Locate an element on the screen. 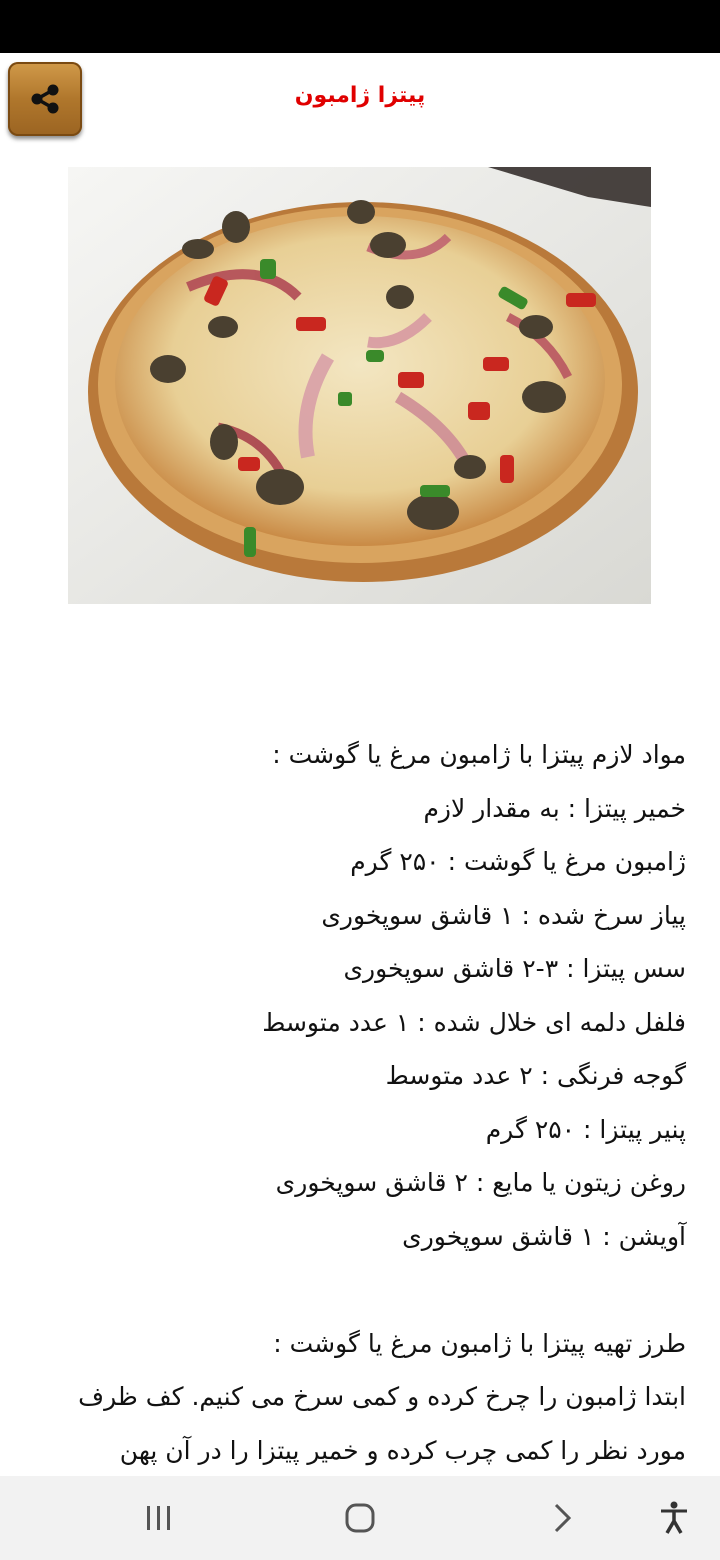 This screenshot has height=1560, width=720. ingredient-item: خمیر پیتزا : به مقدار لازم is located at coordinates (554, 808).